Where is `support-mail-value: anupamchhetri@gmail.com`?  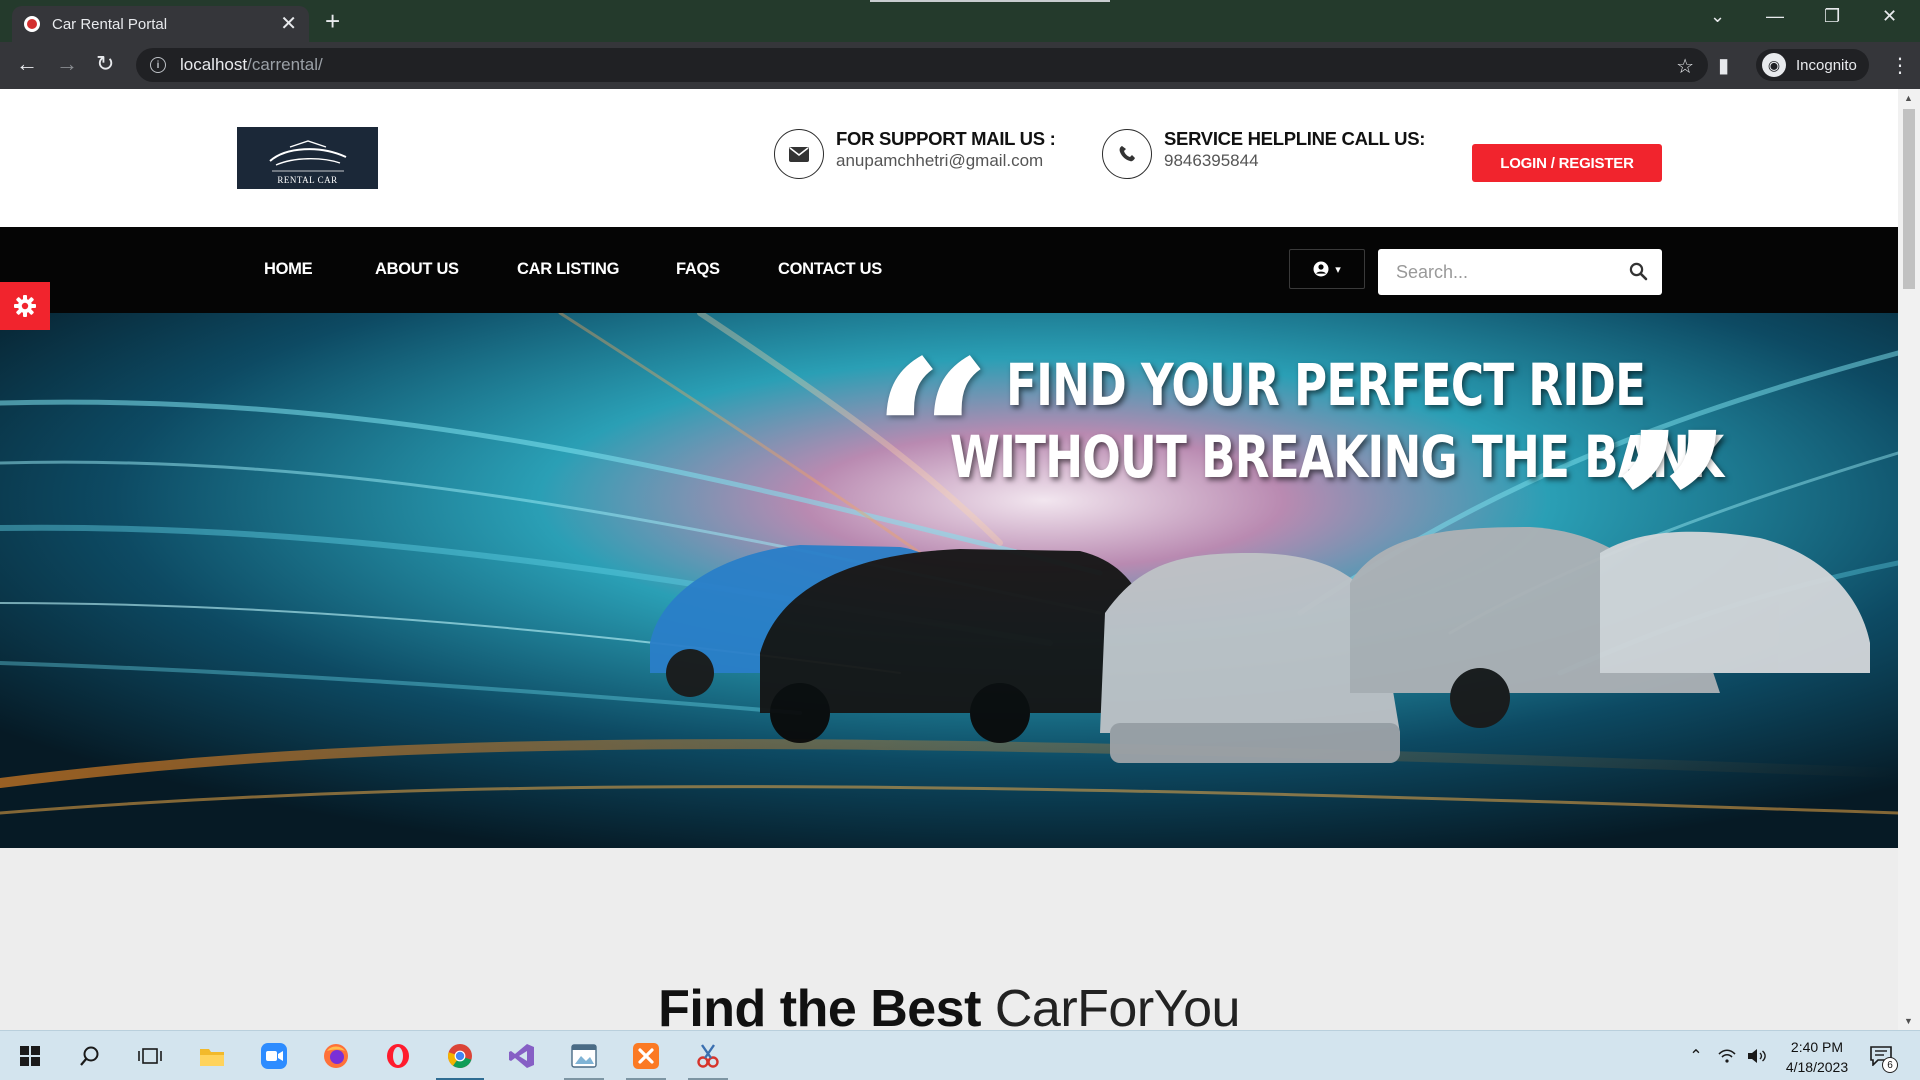
support-mail-value: anupamchhetri@gmail.com is located at coordinates (945, 161).